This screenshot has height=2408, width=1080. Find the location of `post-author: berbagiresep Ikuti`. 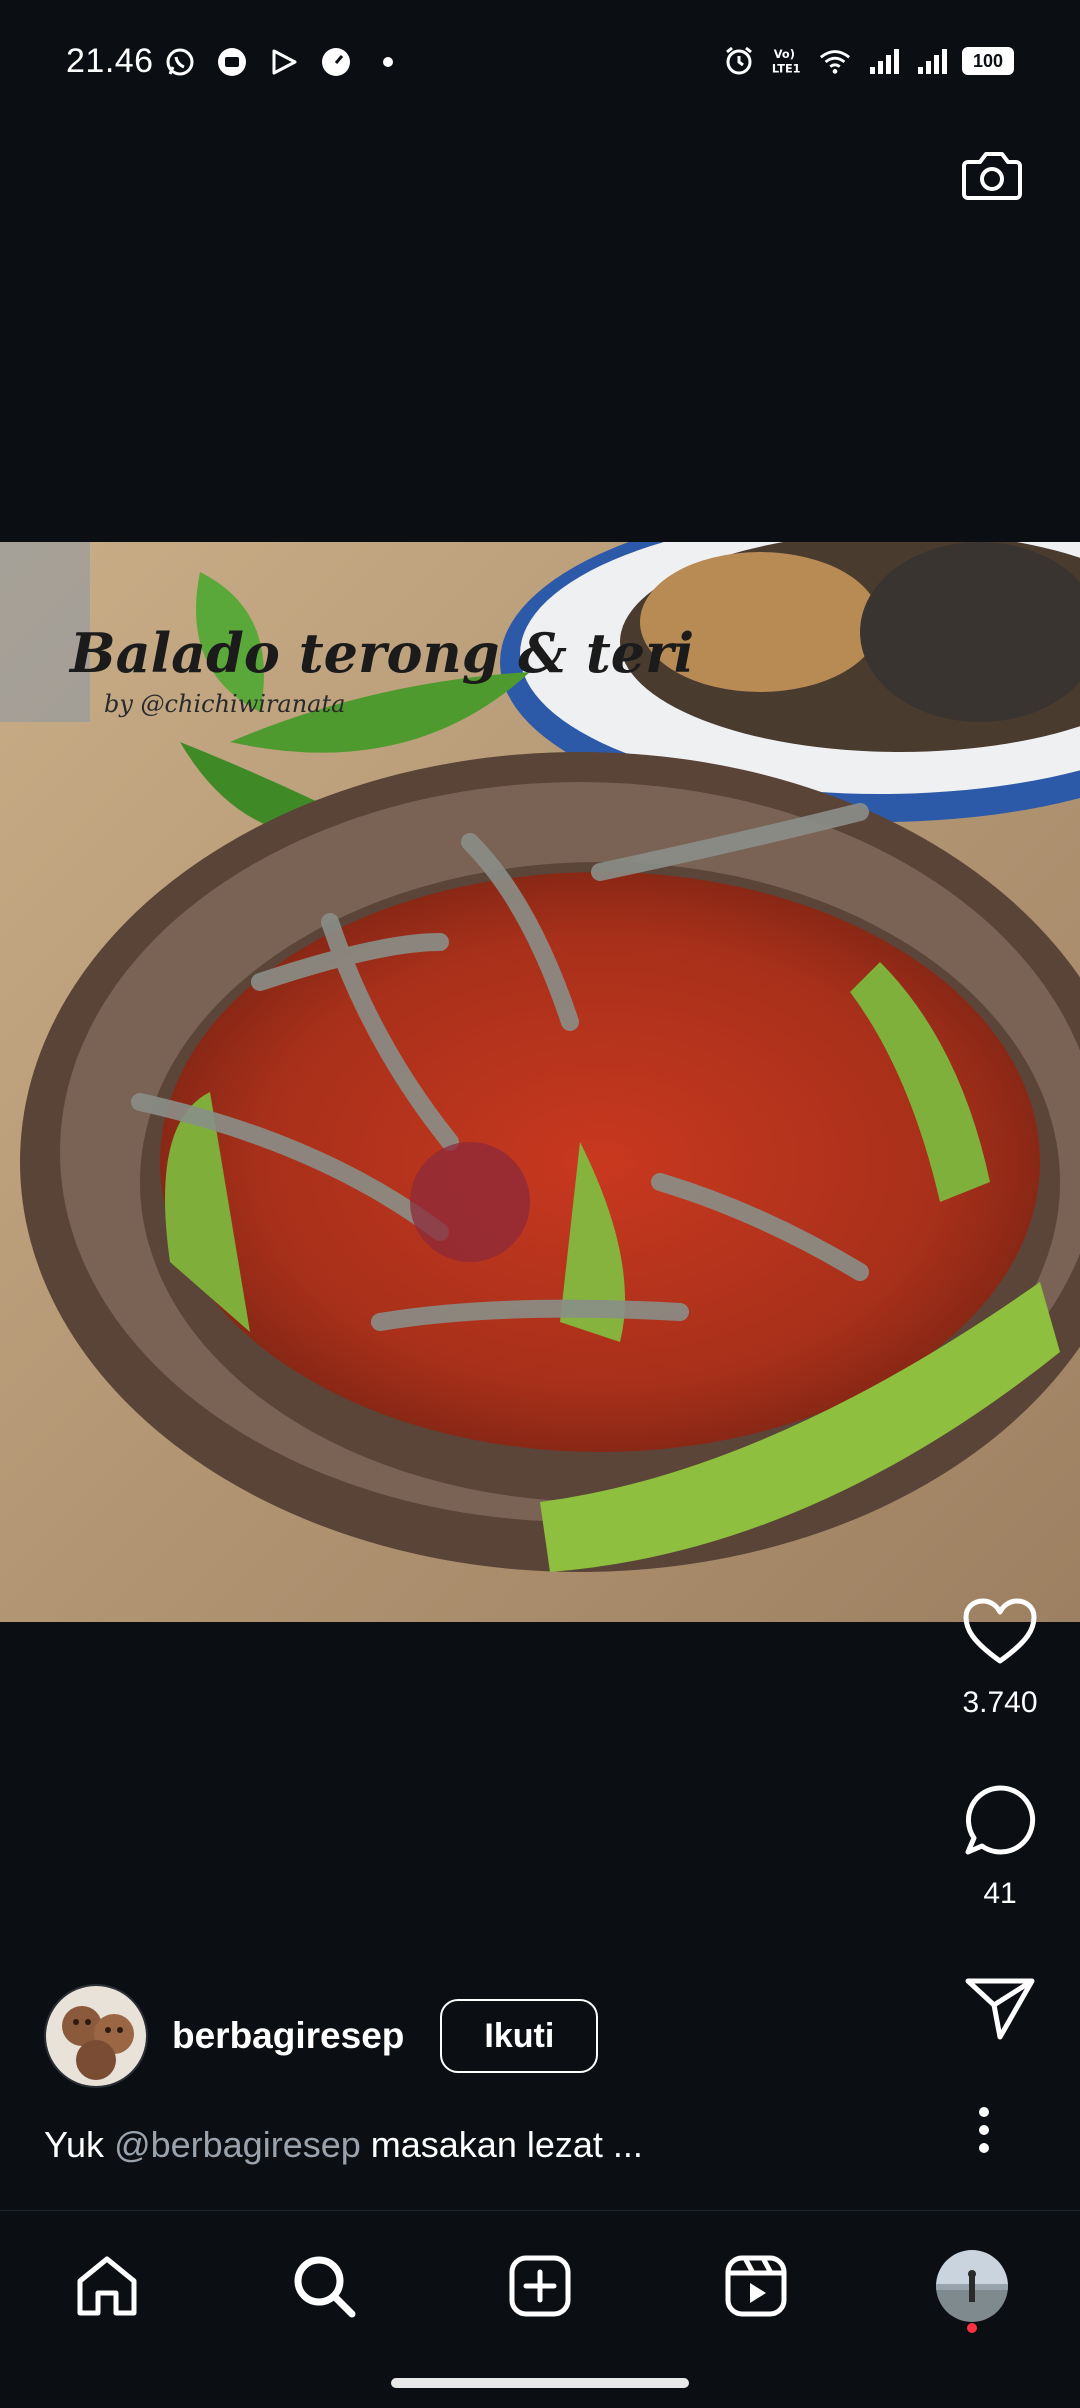

post-author: berbagiresep Ikuti is located at coordinates (321, 2036).